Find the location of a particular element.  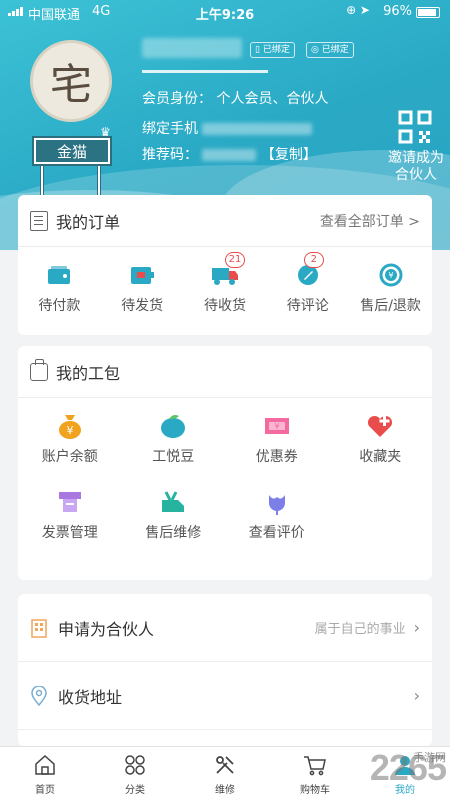

apply-partner-row: 申请为合伙人 属于自己的事业 › is located at coordinates (225, 628).